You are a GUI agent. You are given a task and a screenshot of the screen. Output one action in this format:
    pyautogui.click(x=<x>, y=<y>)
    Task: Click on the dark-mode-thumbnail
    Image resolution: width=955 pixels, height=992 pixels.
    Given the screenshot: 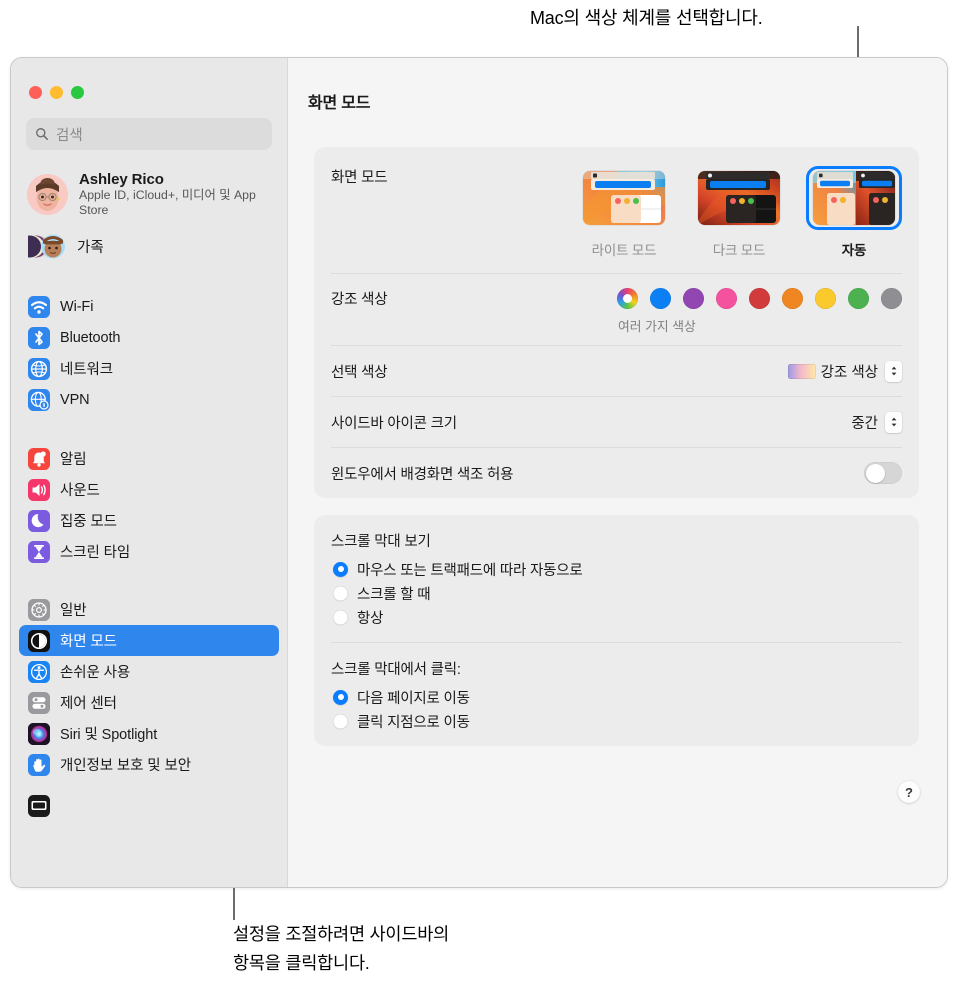 What is the action you would take?
    pyautogui.click(x=739, y=198)
    